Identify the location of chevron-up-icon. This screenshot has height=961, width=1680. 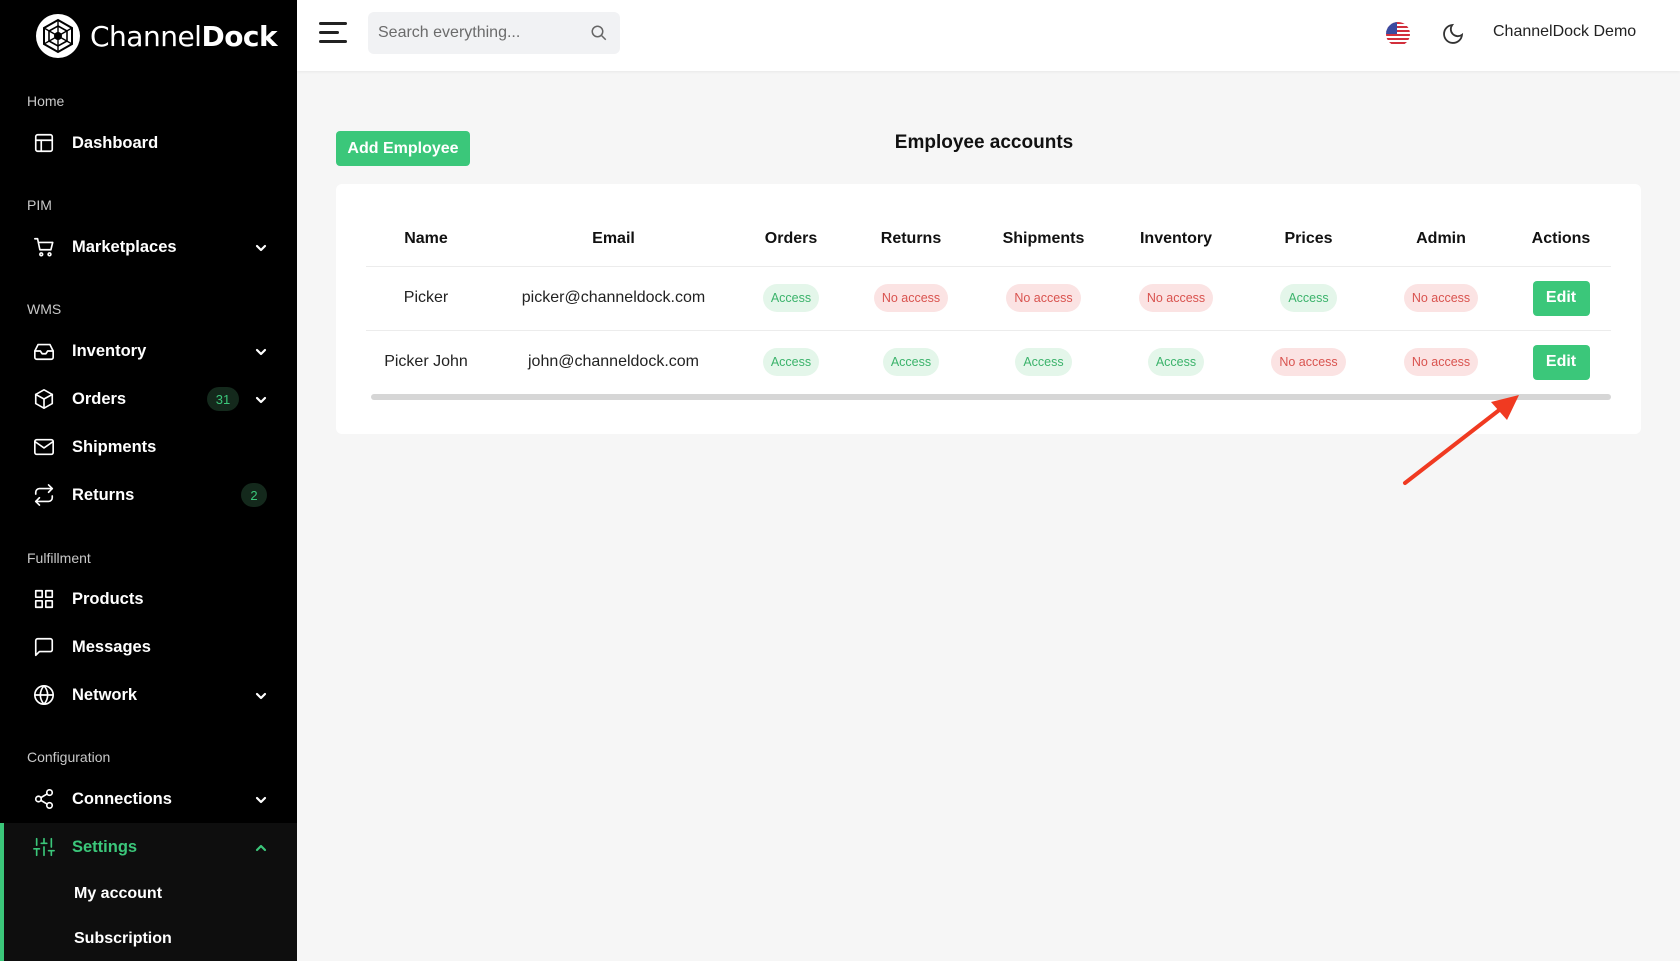
(261, 847).